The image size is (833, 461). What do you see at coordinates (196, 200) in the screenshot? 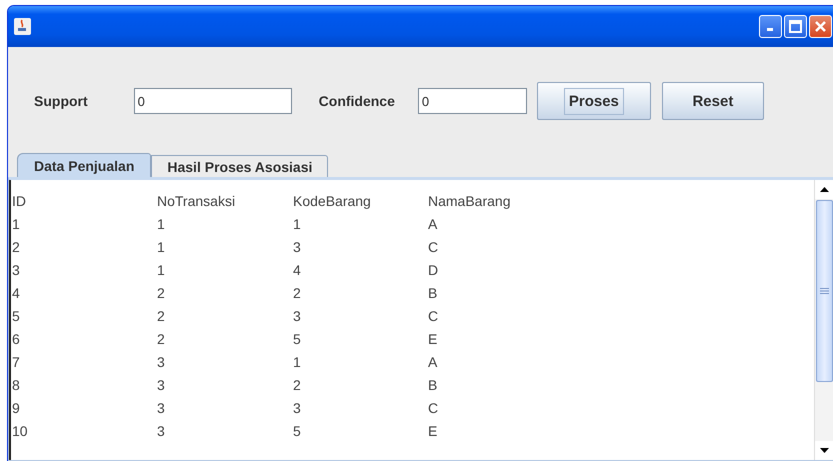
I see `column-header: NoTransaksi` at bounding box center [196, 200].